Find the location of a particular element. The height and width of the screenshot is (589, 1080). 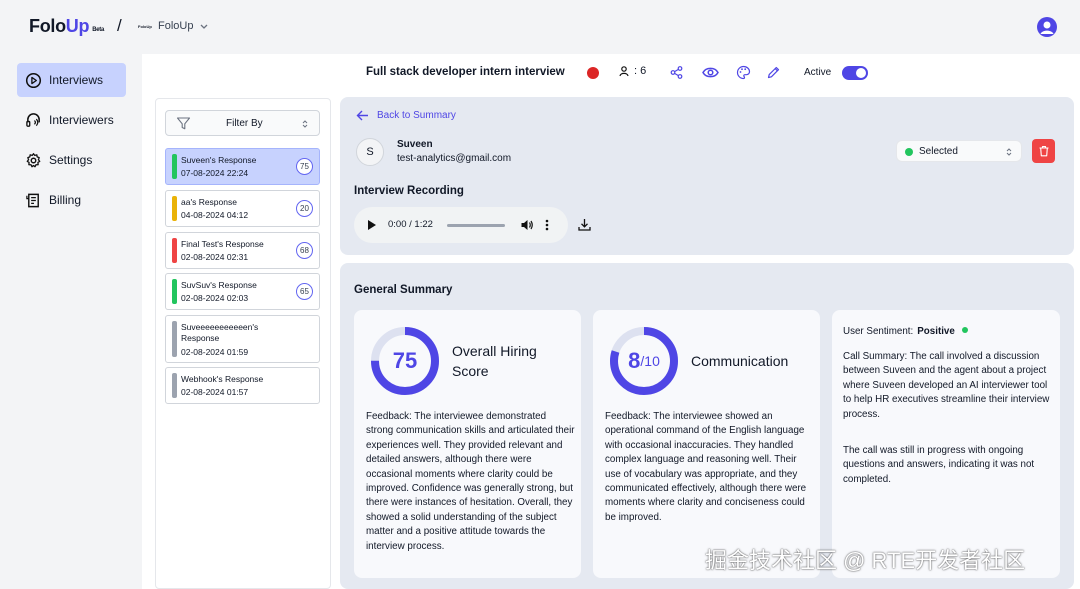

response-name: aa's Response is located at coordinates (209, 202).